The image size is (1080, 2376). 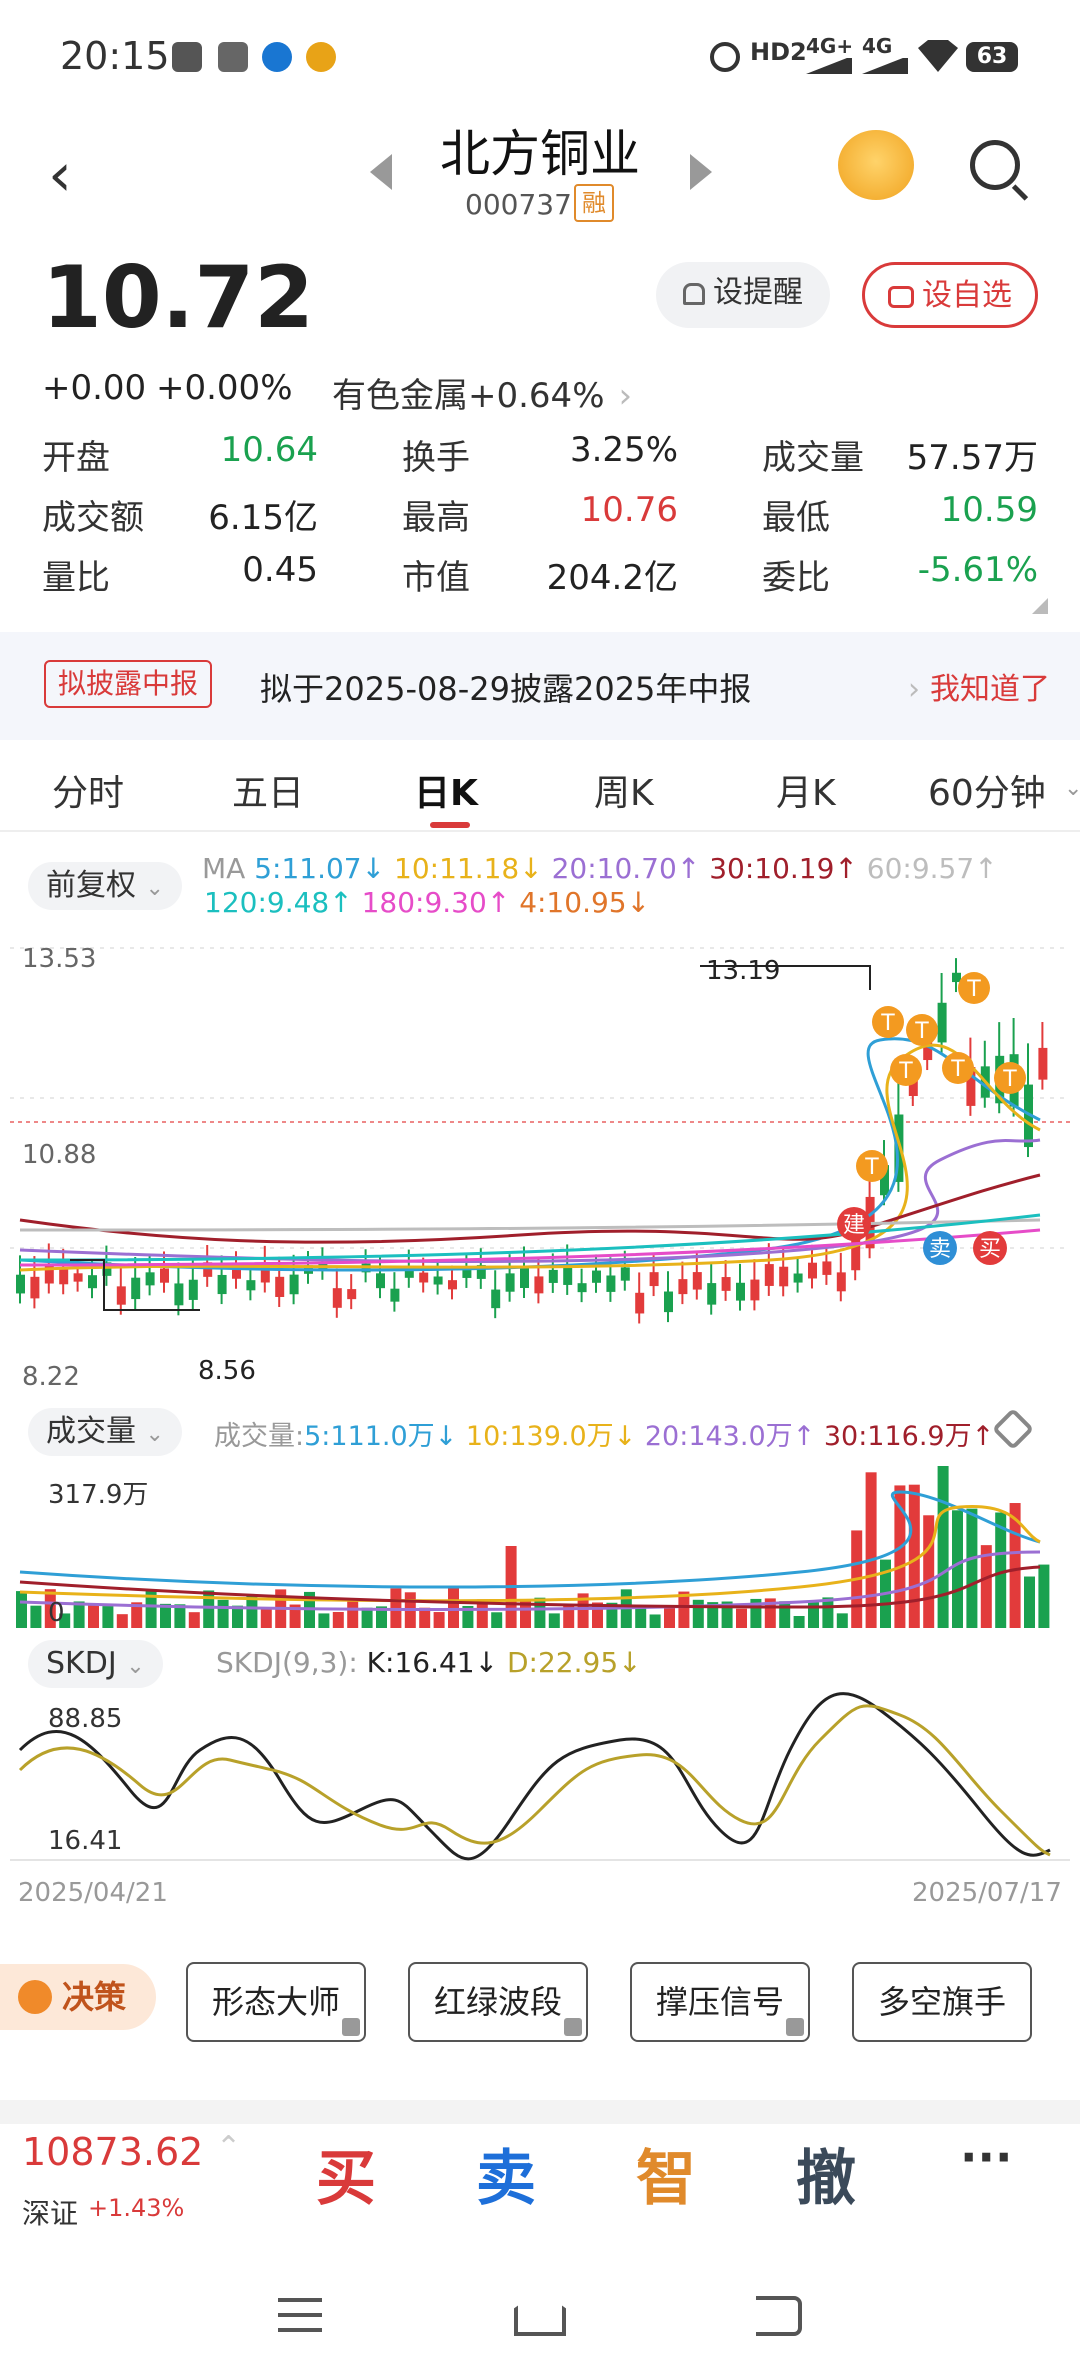 What do you see at coordinates (796, 578) in the screenshot?
I see `stat-label: 委比` at bounding box center [796, 578].